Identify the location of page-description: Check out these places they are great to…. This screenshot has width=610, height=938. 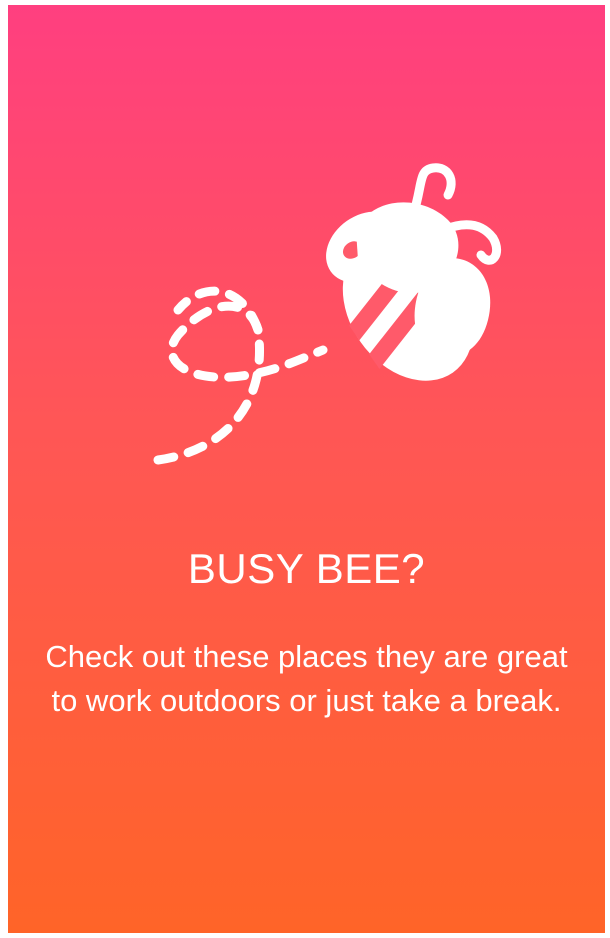
(306, 678).